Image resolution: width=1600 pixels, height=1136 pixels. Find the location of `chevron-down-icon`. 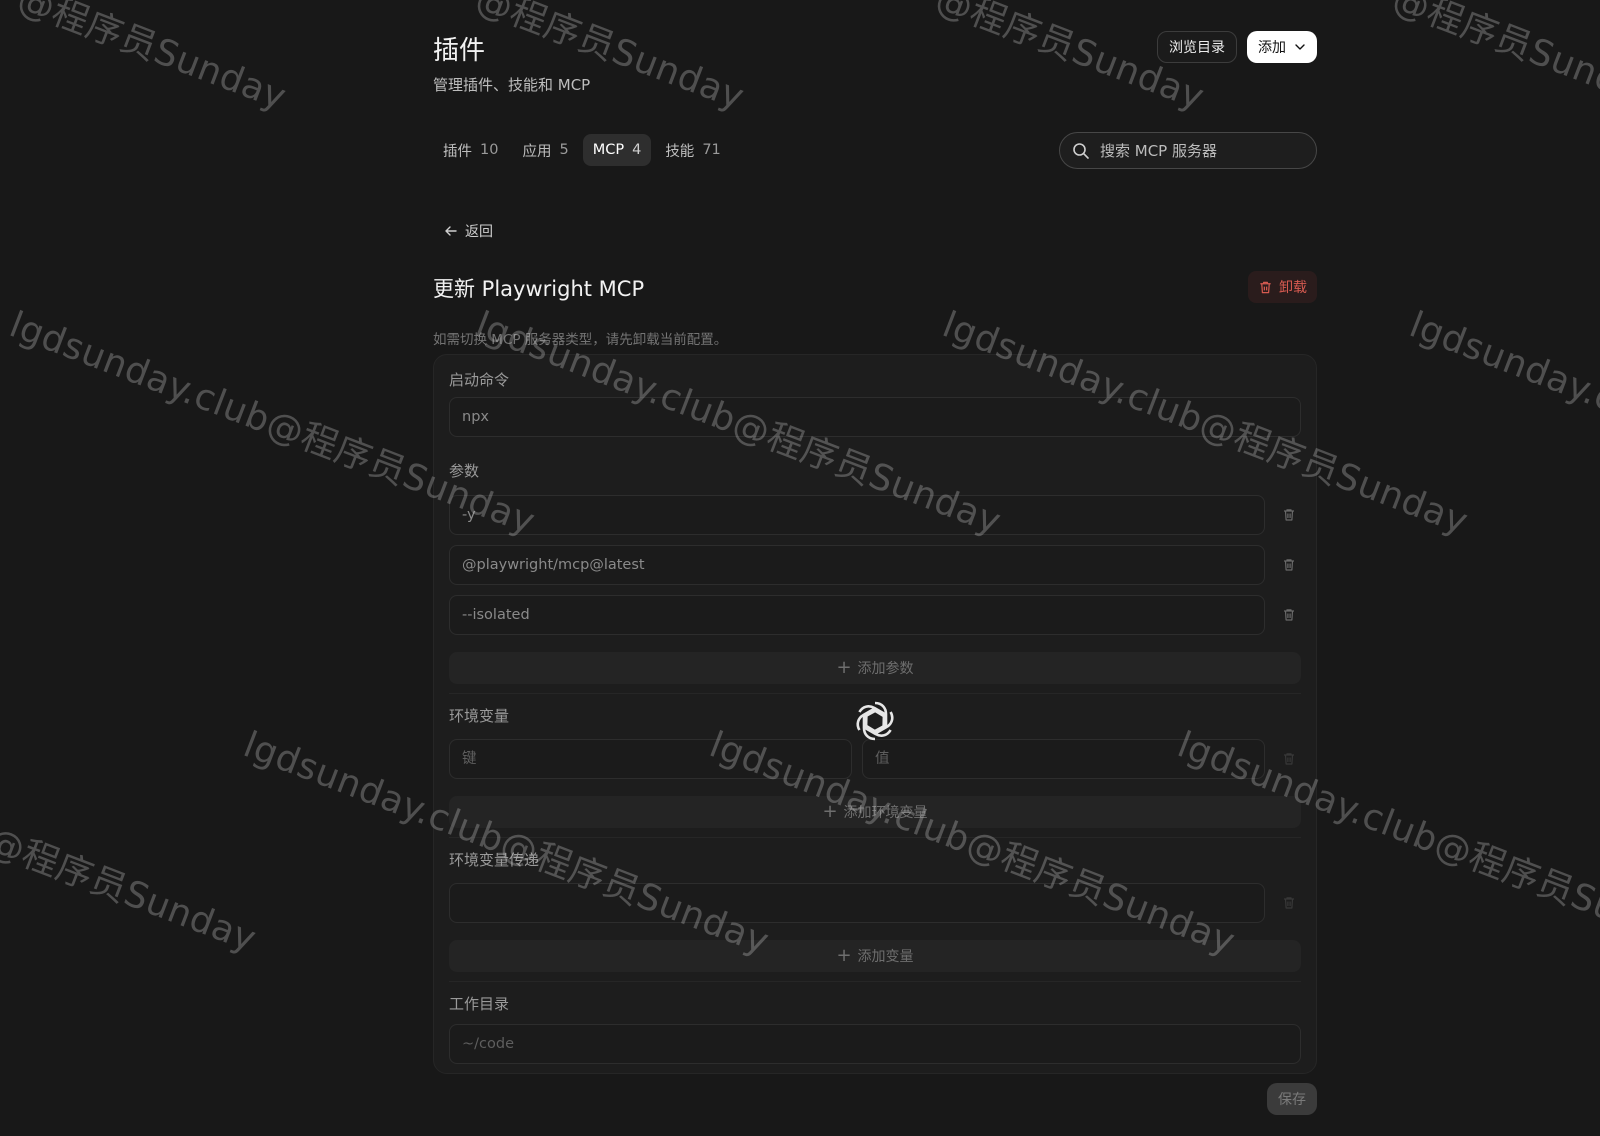

chevron-down-icon is located at coordinates (1300, 47).